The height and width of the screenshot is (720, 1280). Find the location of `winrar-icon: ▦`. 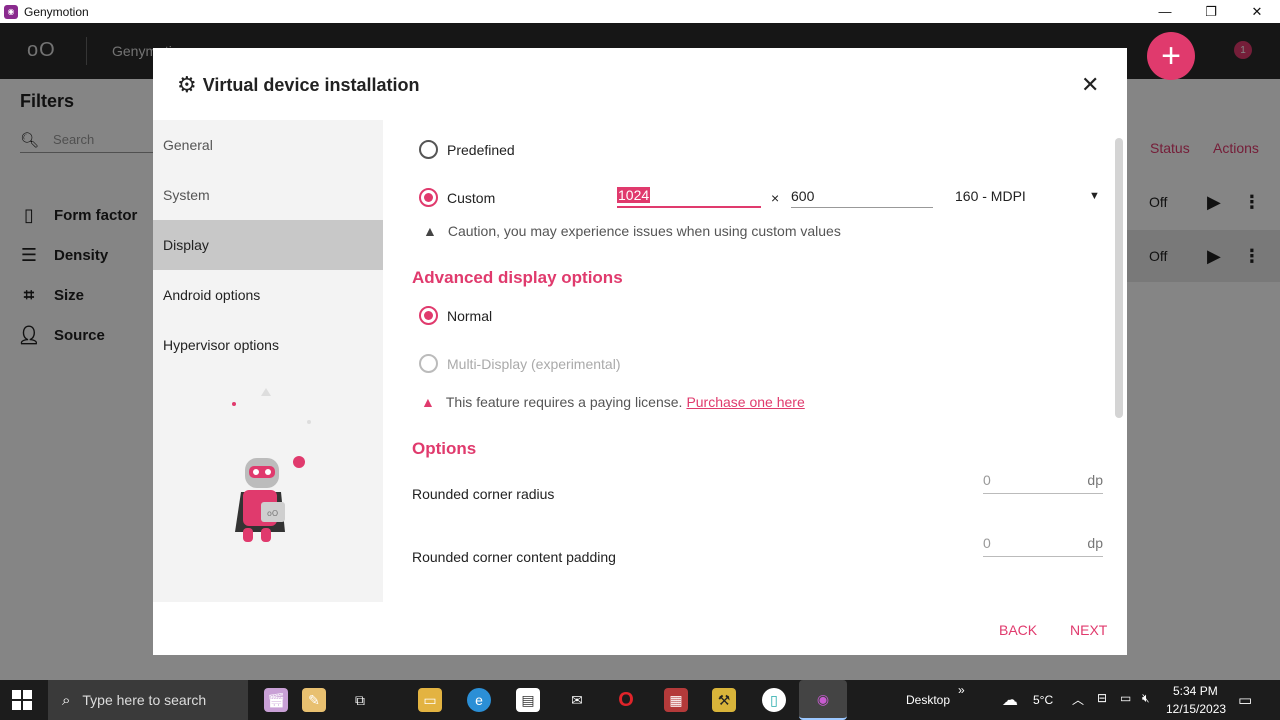

winrar-icon: ▦ is located at coordinates (676, 700).